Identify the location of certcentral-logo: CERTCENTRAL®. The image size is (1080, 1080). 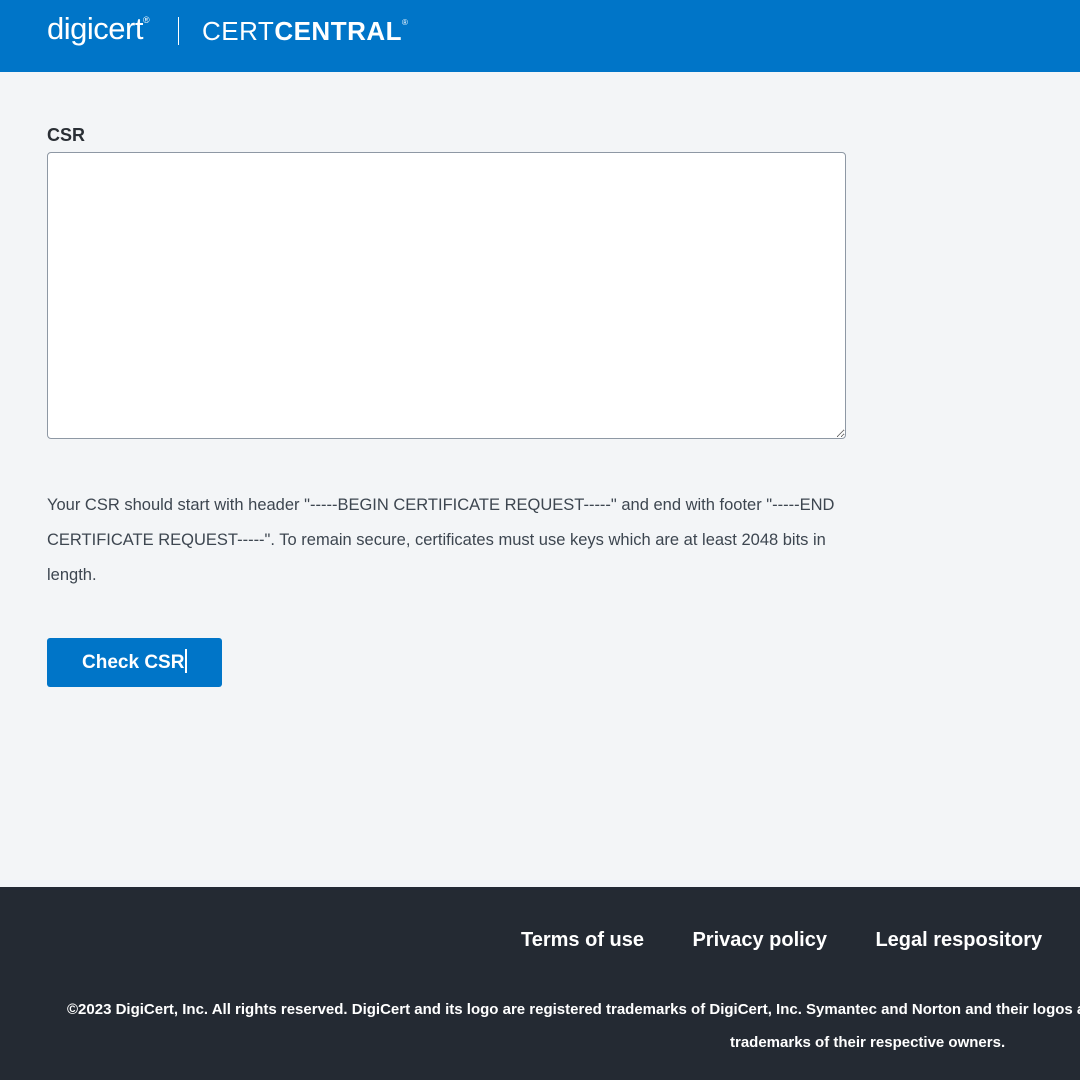
(305, 31).